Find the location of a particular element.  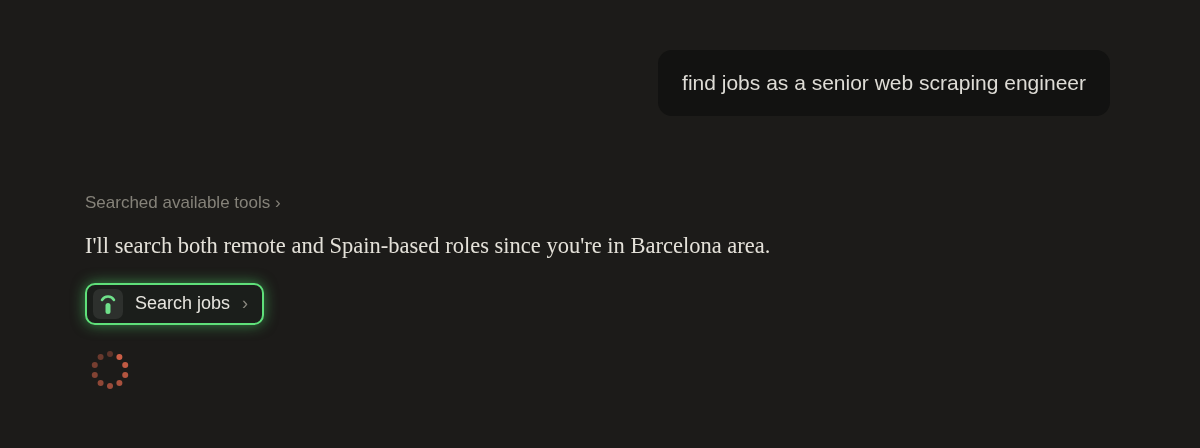

assistant-message: I'll search both remote and Spain-based roles since you're in Barcelona area. is located at coordinates (428, 246).